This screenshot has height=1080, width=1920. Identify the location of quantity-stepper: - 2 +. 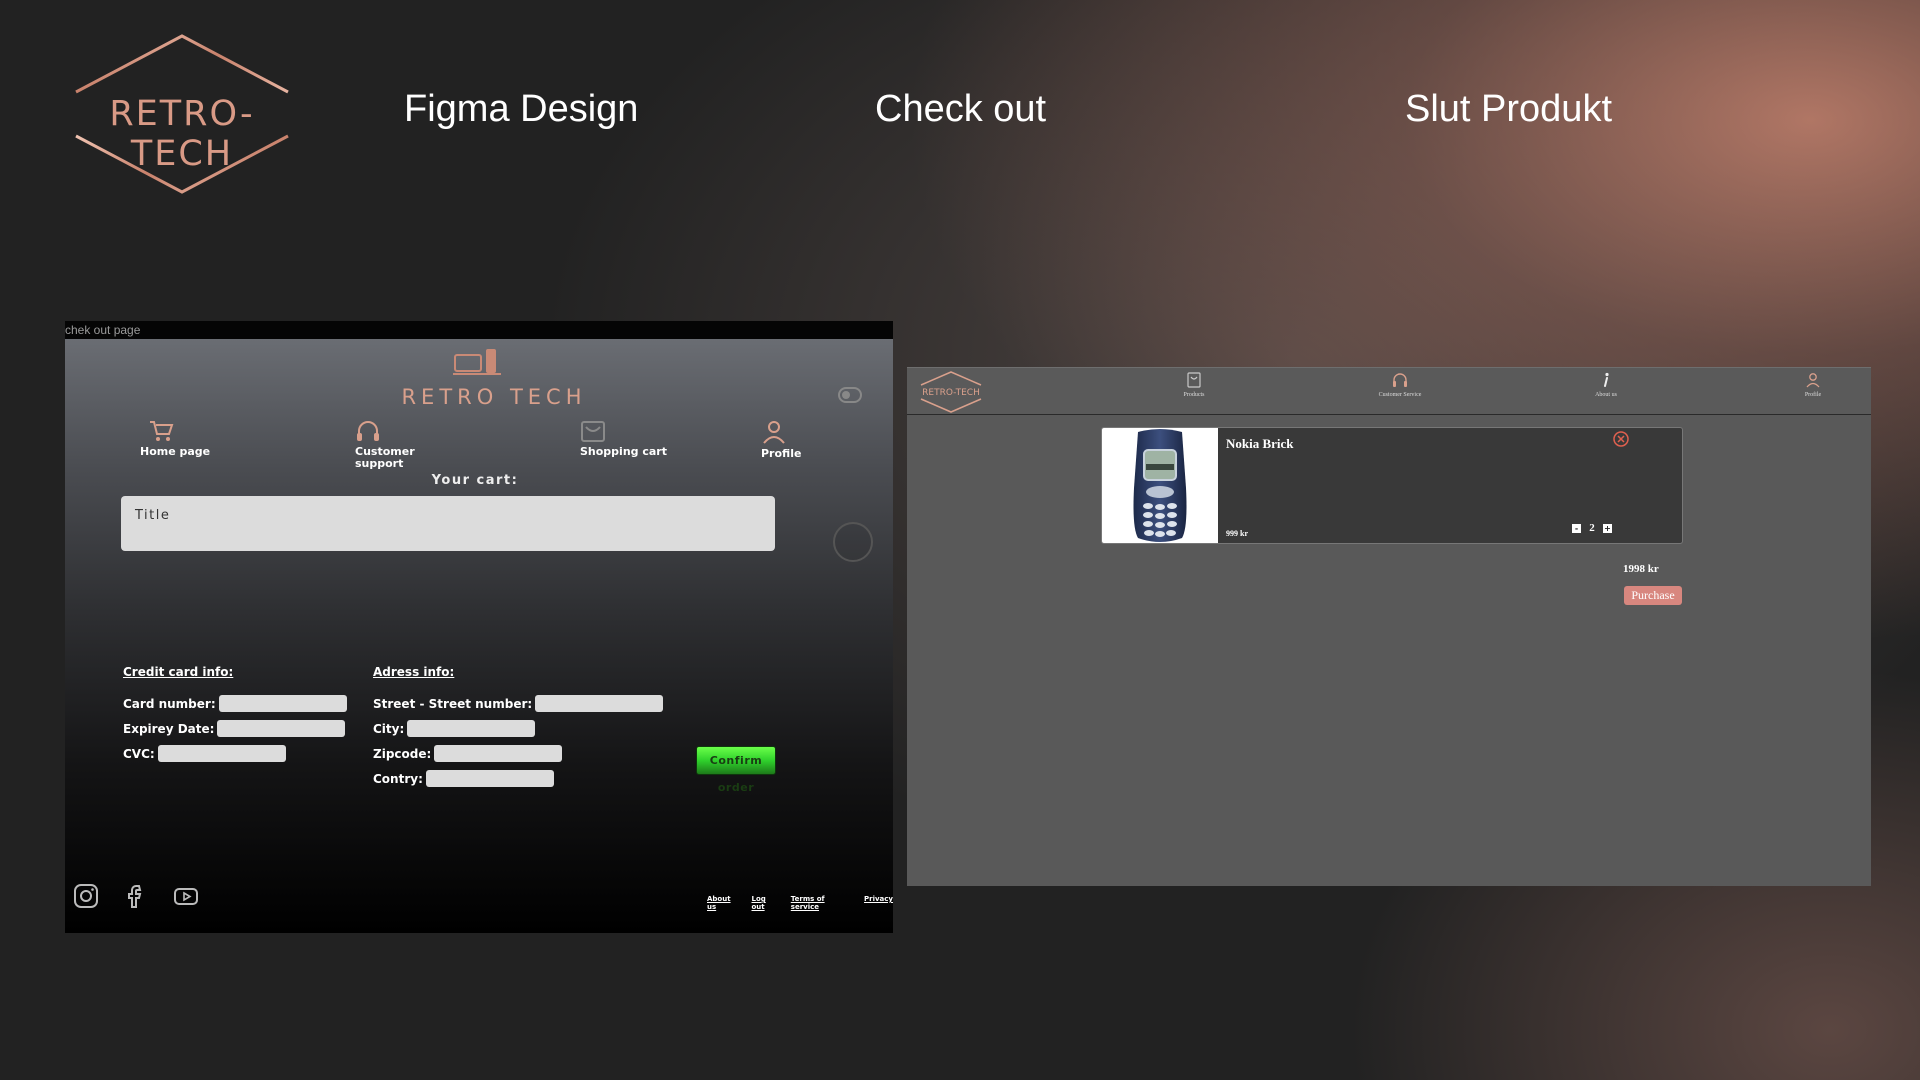
(1592, 528).